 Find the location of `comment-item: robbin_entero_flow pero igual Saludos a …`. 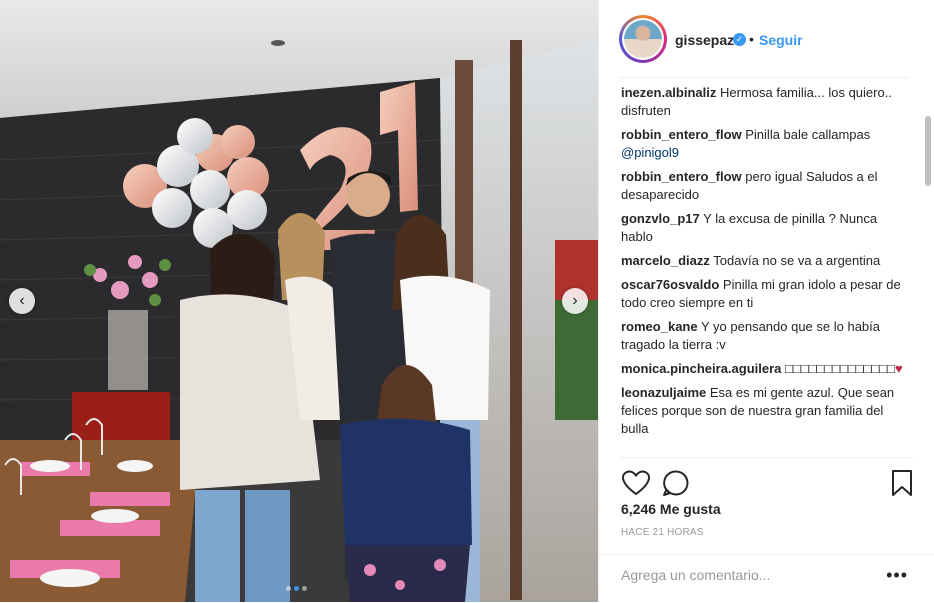

comment-item: robbin_entero_flow pero igual Saludos a … is located at coordinates (766, 186).